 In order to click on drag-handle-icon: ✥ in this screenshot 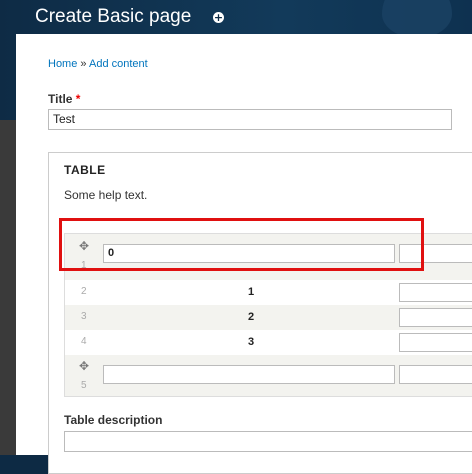, I will do `click(84, 366)`.